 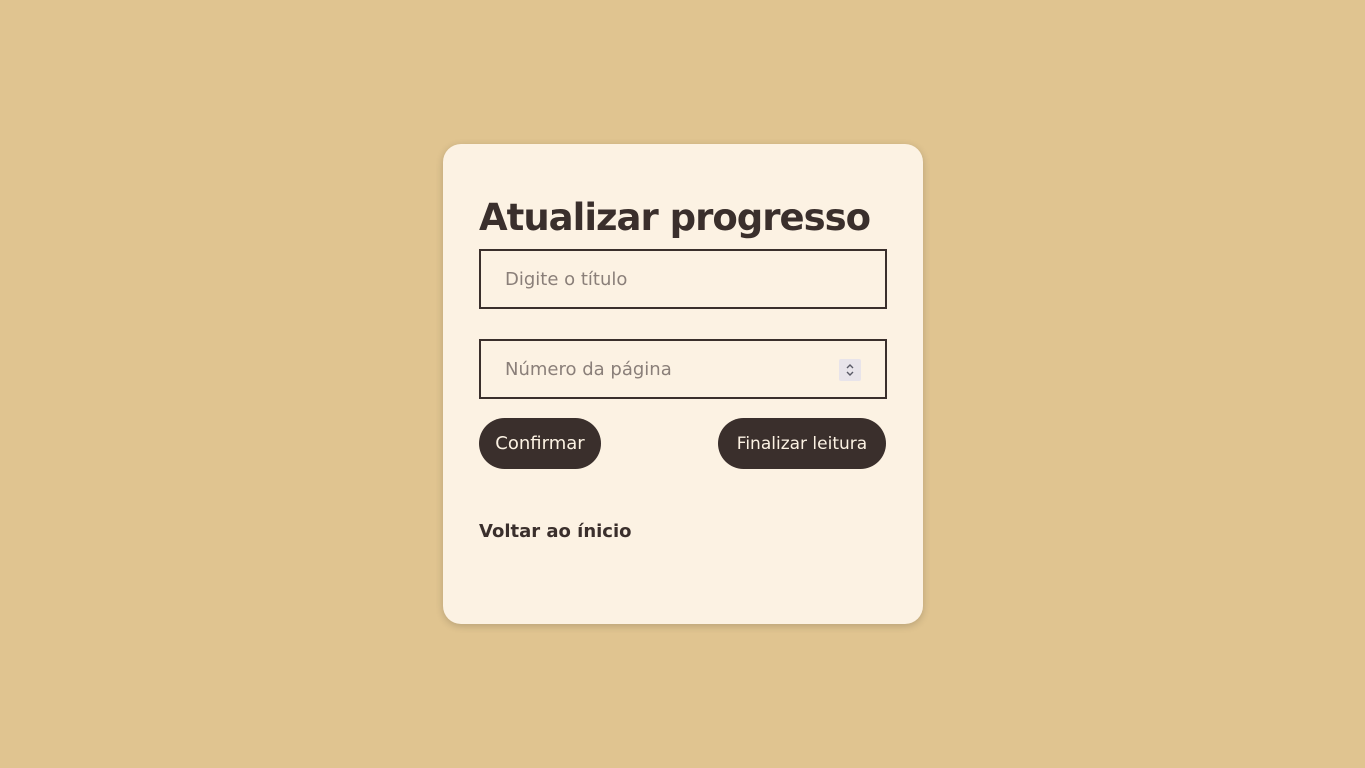 I want to click on confirm-button: Confirmar, so click(x=540, y=443).